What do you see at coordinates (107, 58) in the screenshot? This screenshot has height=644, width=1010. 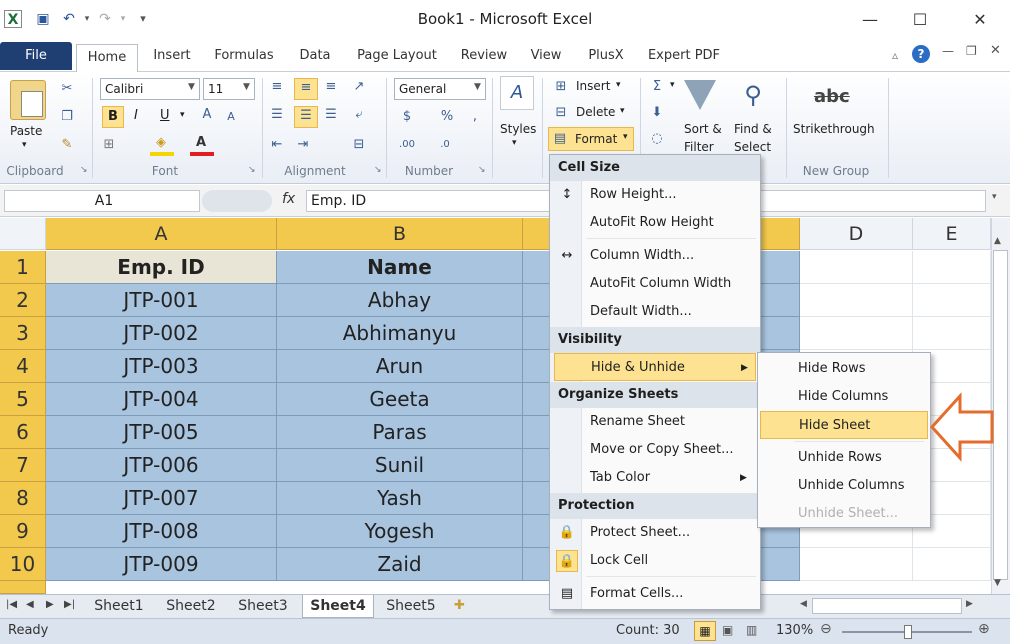 I see `tab-home: Home` at bounding box center [107, 58].